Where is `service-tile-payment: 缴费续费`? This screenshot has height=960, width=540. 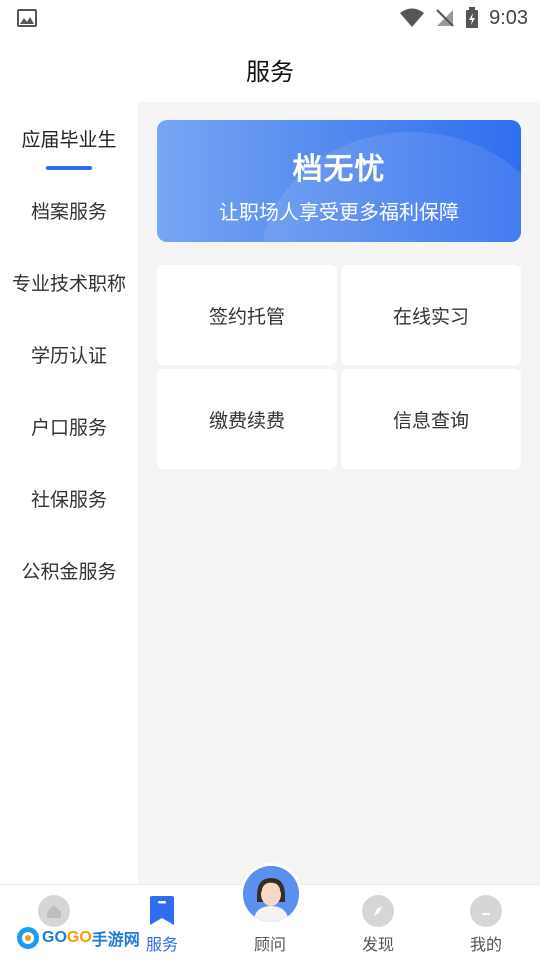 service-tile-payment: 缴费续费 is located at coordinates (247, 419).